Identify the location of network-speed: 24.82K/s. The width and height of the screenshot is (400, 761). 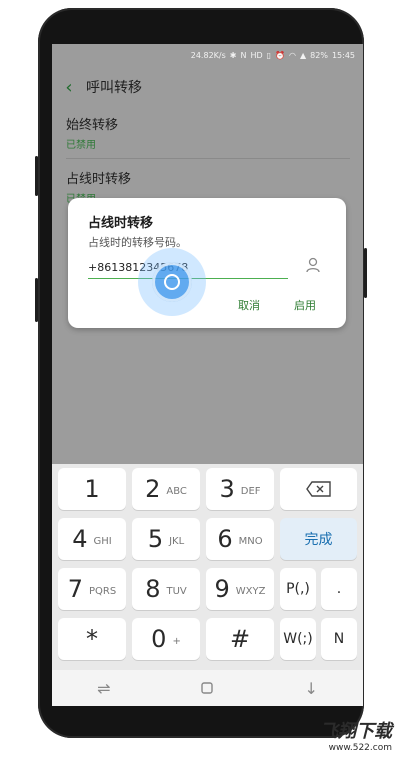
(208, 55).